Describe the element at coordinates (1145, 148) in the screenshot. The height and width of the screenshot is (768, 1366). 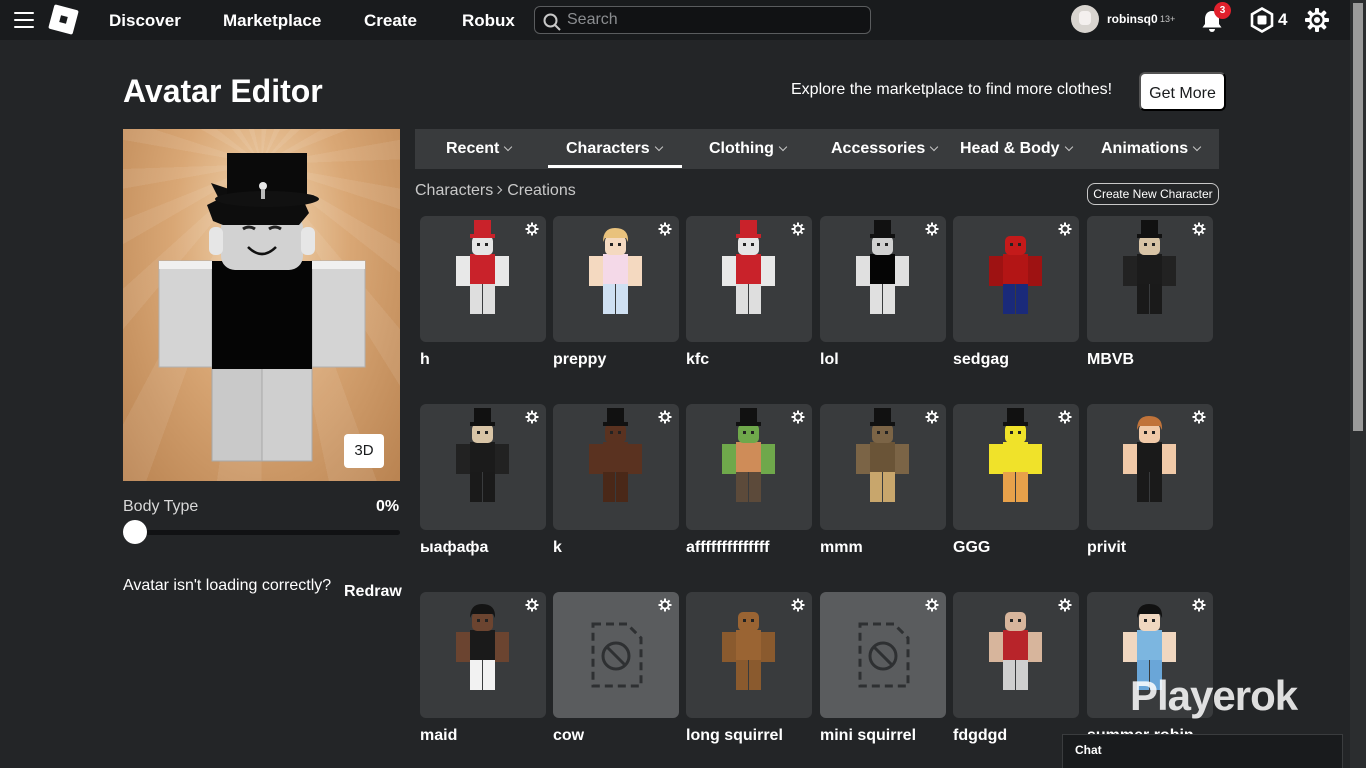
I see `tab-label: Animations` at that location.